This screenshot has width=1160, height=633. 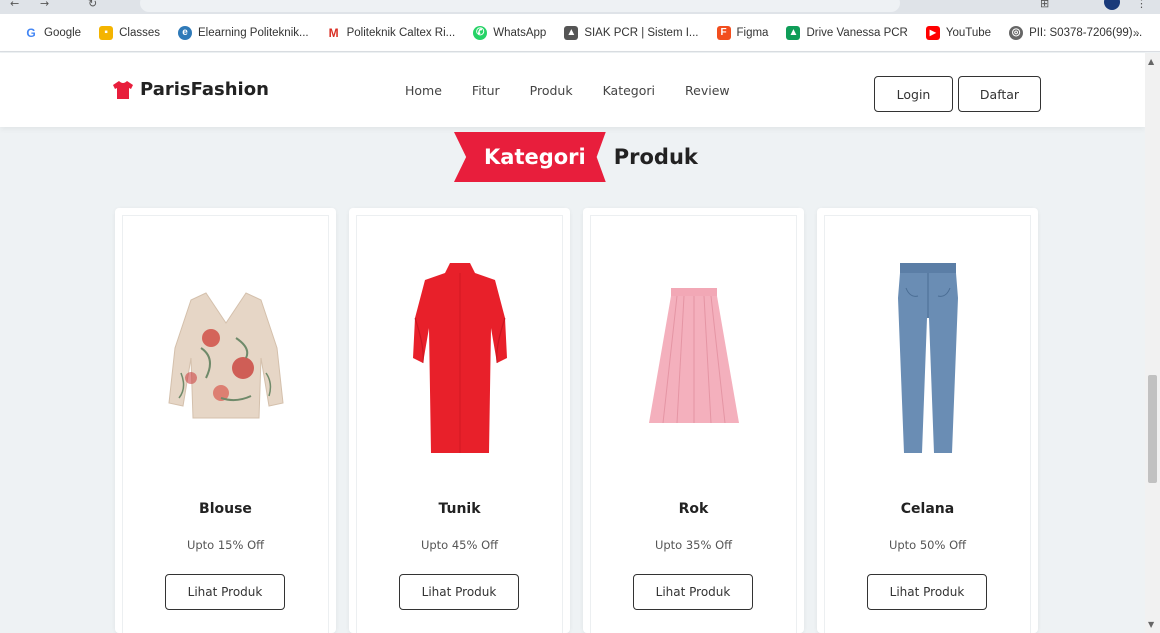 I want to click on bookmark-classes: ▪ Classes, so click(x=129, y=32).